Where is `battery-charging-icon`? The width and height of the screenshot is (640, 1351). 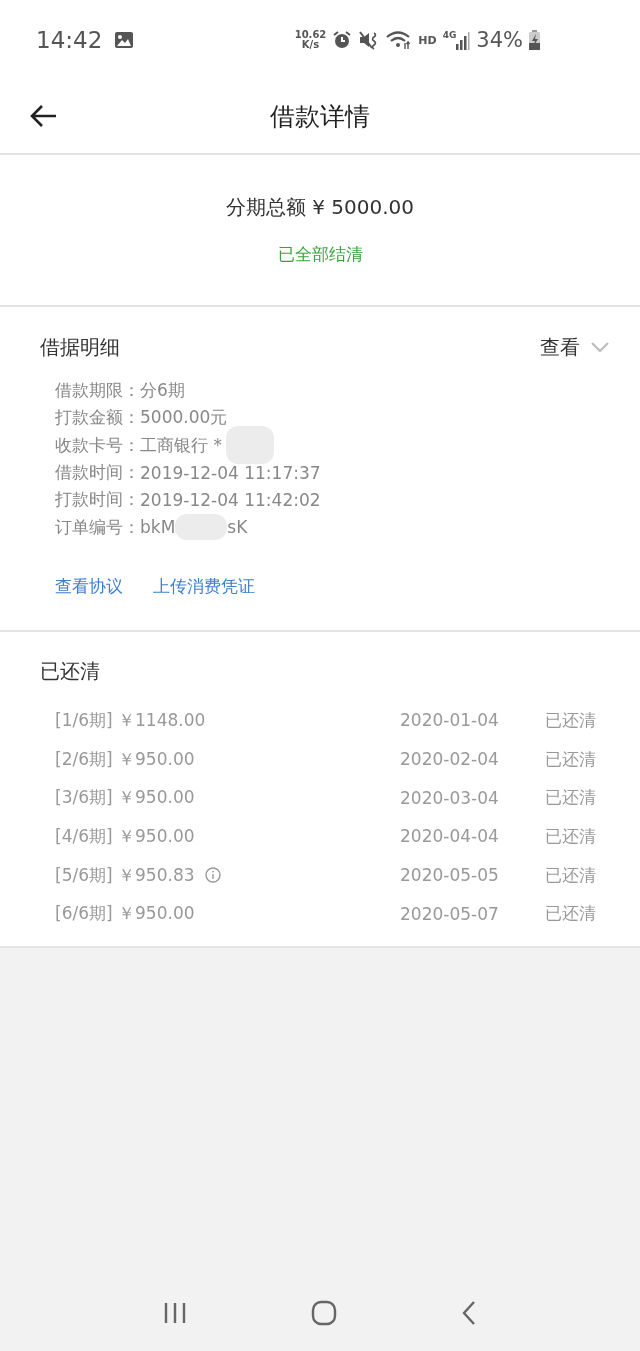 battery-charging-icon is located at coordinates (534, 40).